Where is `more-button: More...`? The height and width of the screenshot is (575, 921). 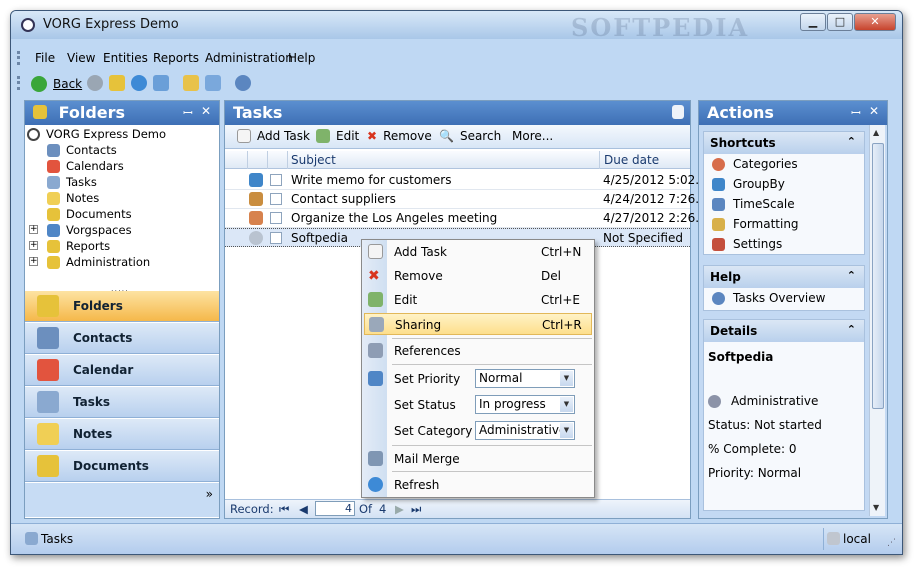 more-button: More... is located at coordinates (532, 136).